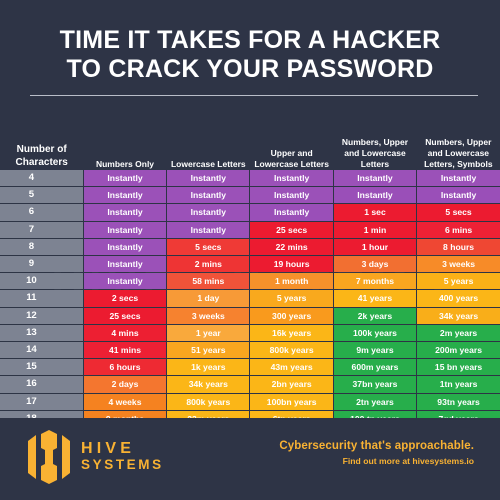 The height and width of the screenshot is (500, 500). I want to click on cell-character-count: 8, so click(42, 247).